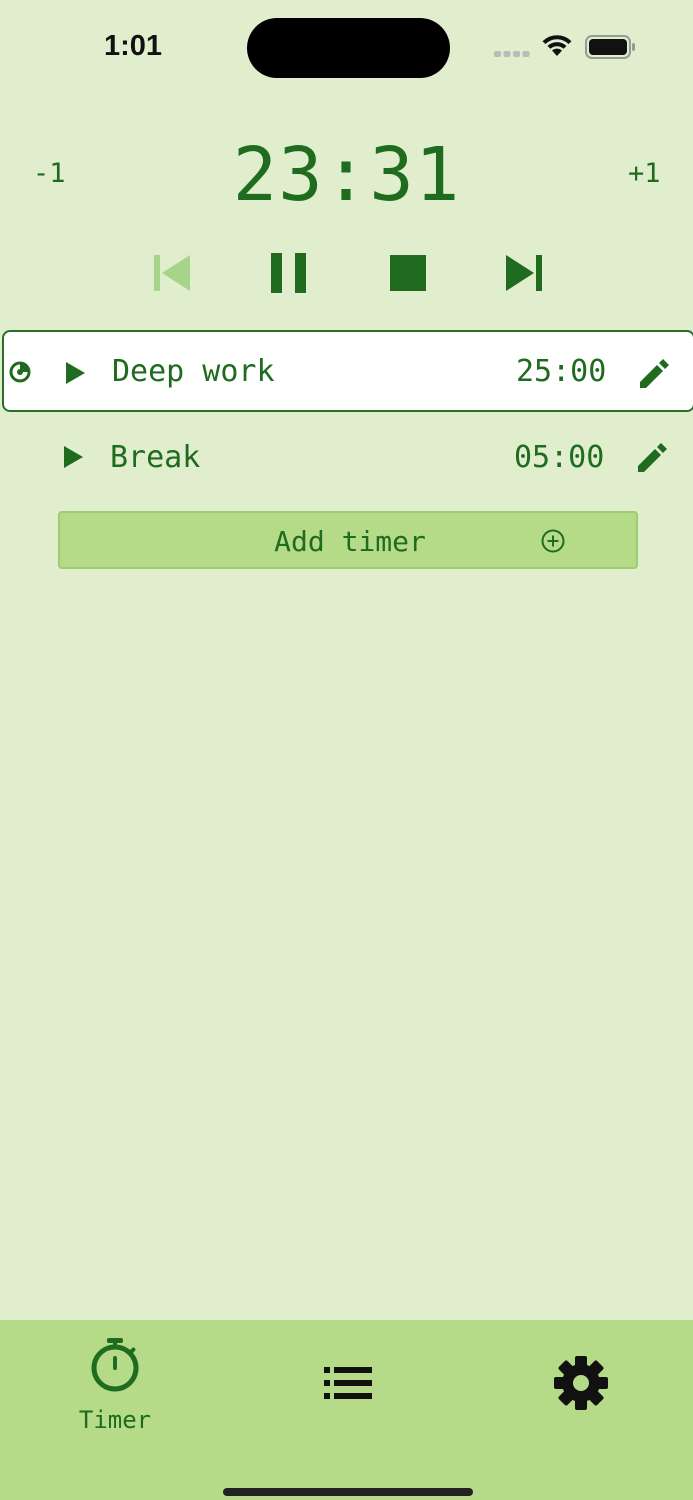  I want to click on timer-name: Deep work, so click(193, 371).